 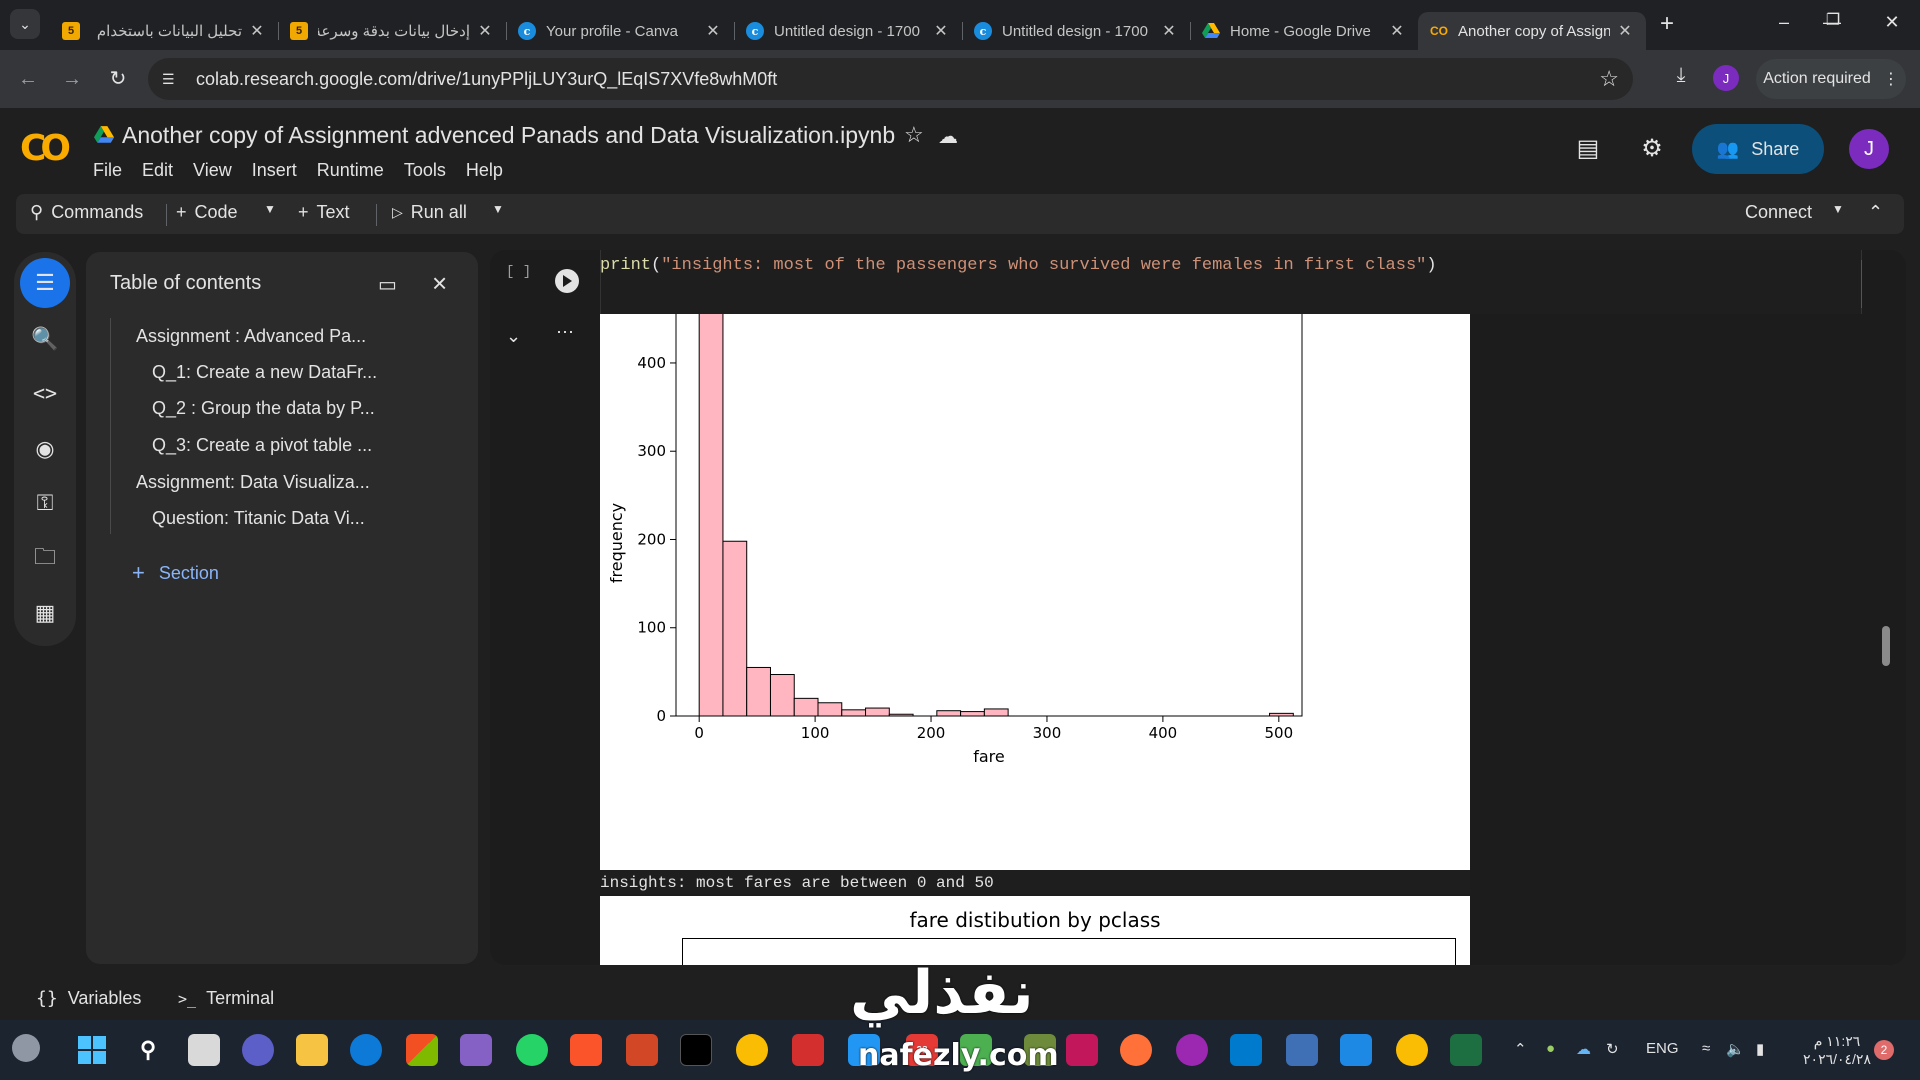 What do you see at coordinates (1837, 1050) in the screenshot?
I see `clock: ١١:٢٦ م ٢٠٢٦/٠٤/٢٨` at bounding box center [1837, 1050].